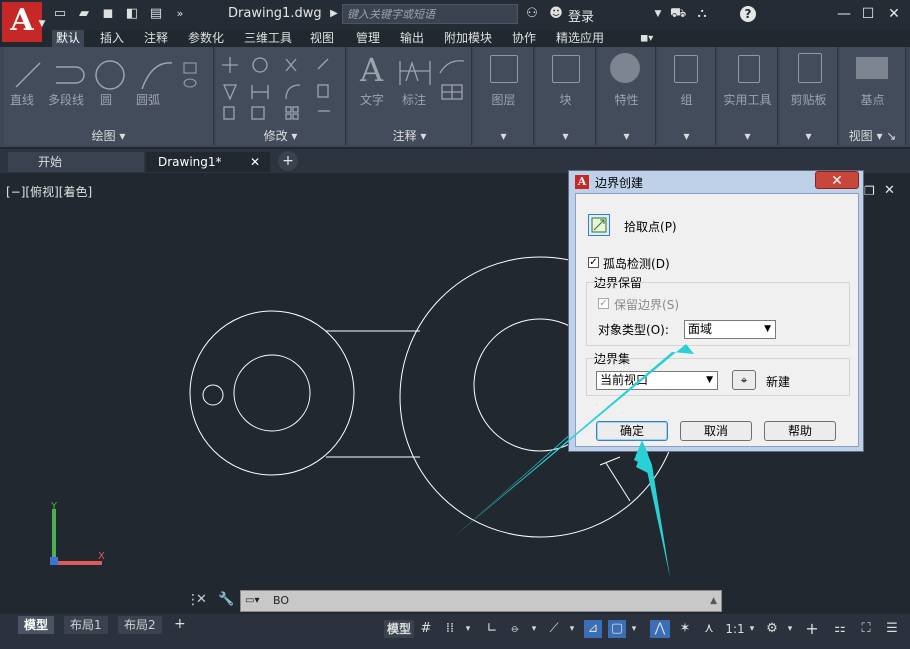  Describe the element at coordinates (504, 96) in the screenshot. I see `layers-panel: 图层 ▾` at that location.